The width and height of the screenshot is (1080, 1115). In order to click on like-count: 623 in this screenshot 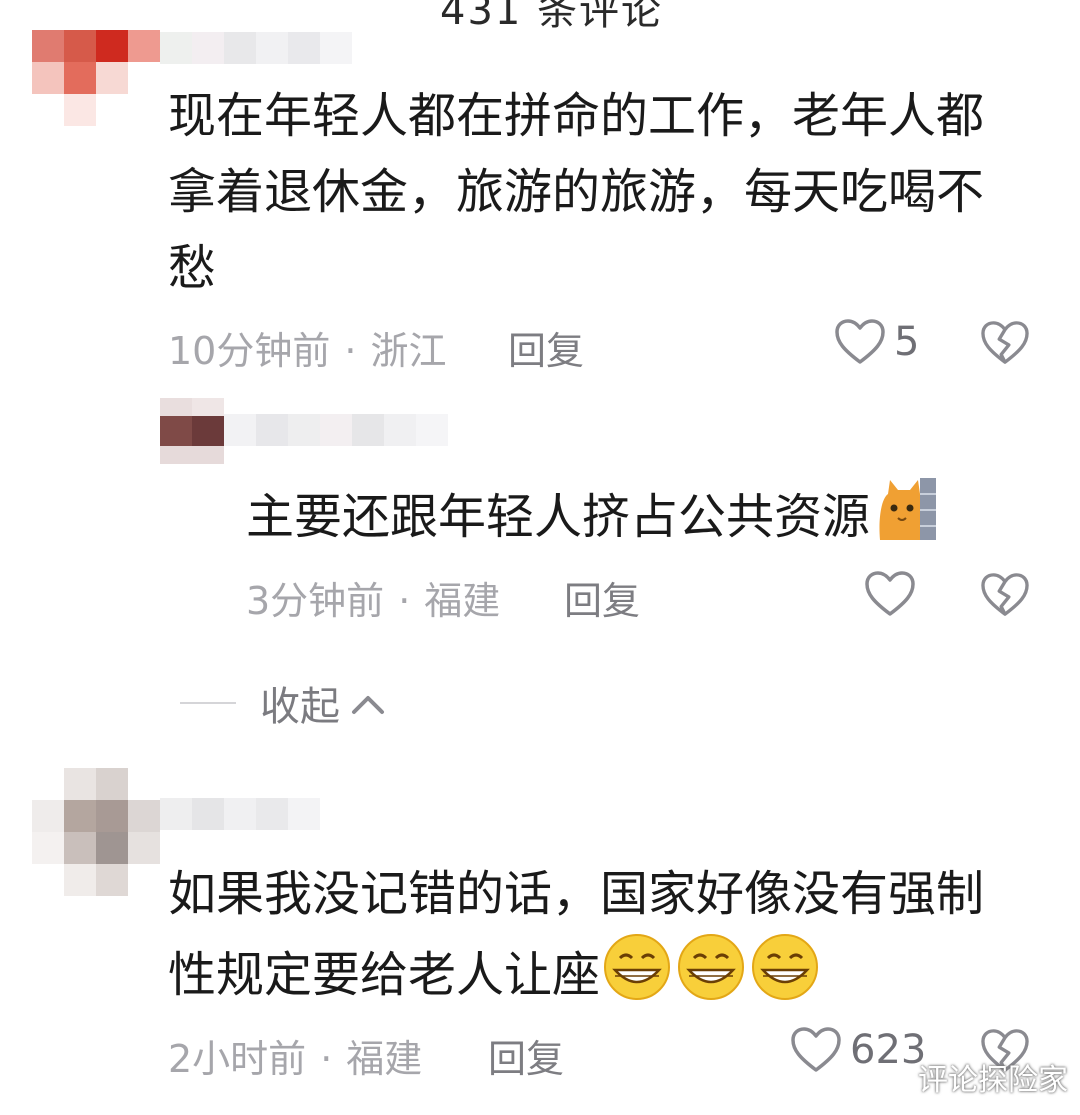, I will do `click(888, 1050)`.